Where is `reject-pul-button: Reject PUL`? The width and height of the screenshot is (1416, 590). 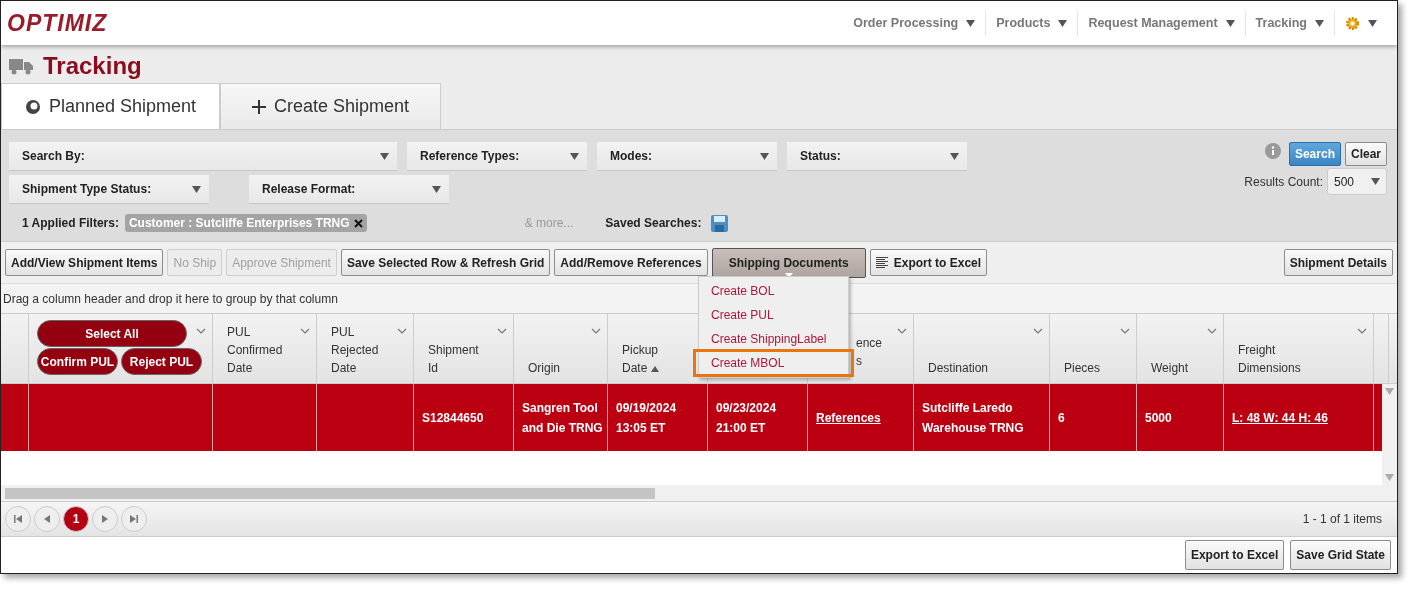
reject-pul-button: Reject PUL is located at coordinates (161, 361).